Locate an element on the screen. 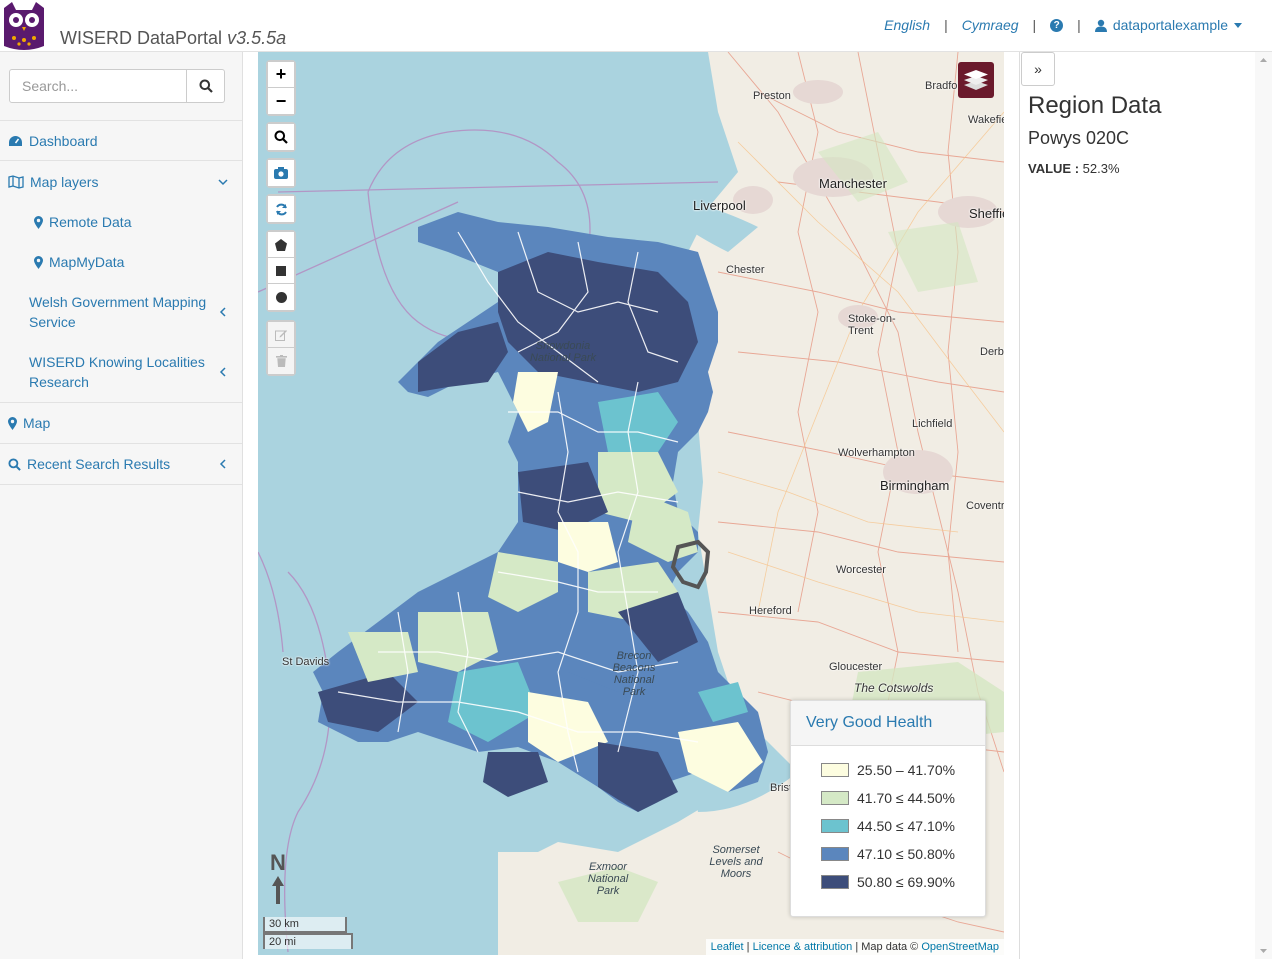 This screenshot has height=959, width=1272. polygon-icon is located at coordinates (281, 244).